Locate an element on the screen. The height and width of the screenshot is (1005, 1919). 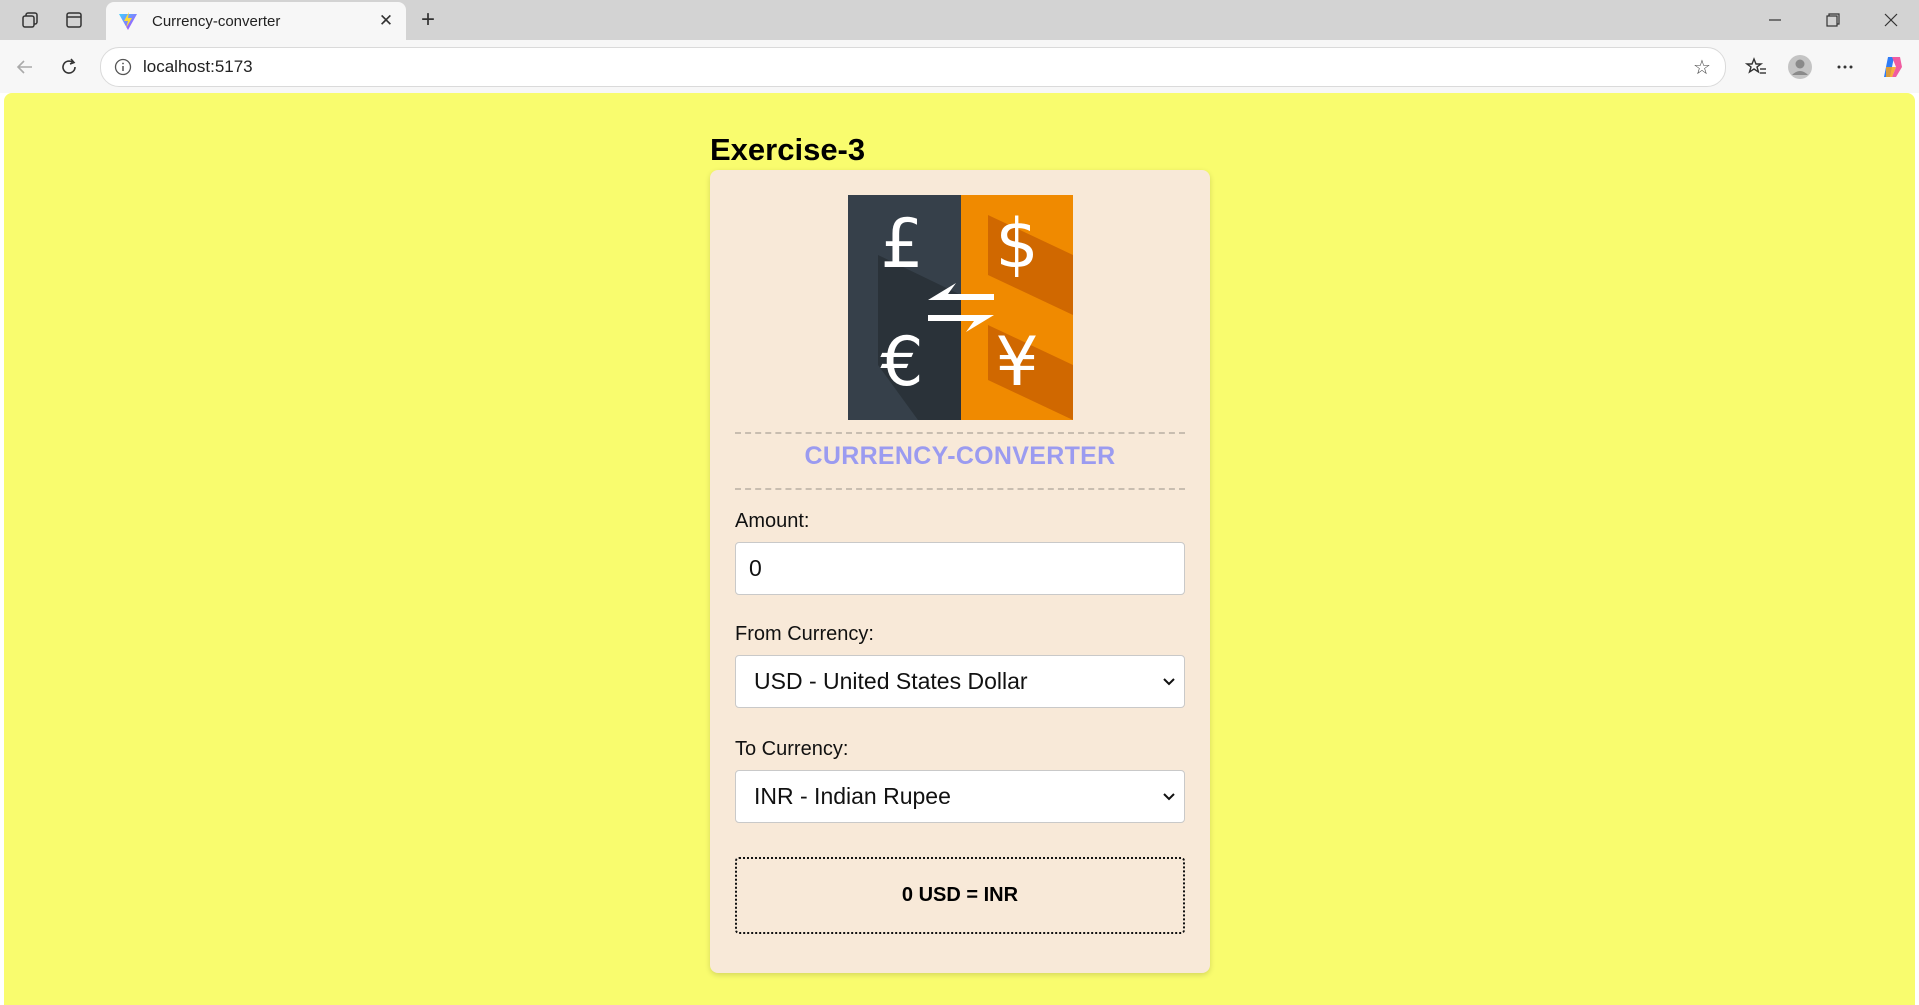
conversion-result-text: 0 USD = INR is located at coordinates (960, 895).